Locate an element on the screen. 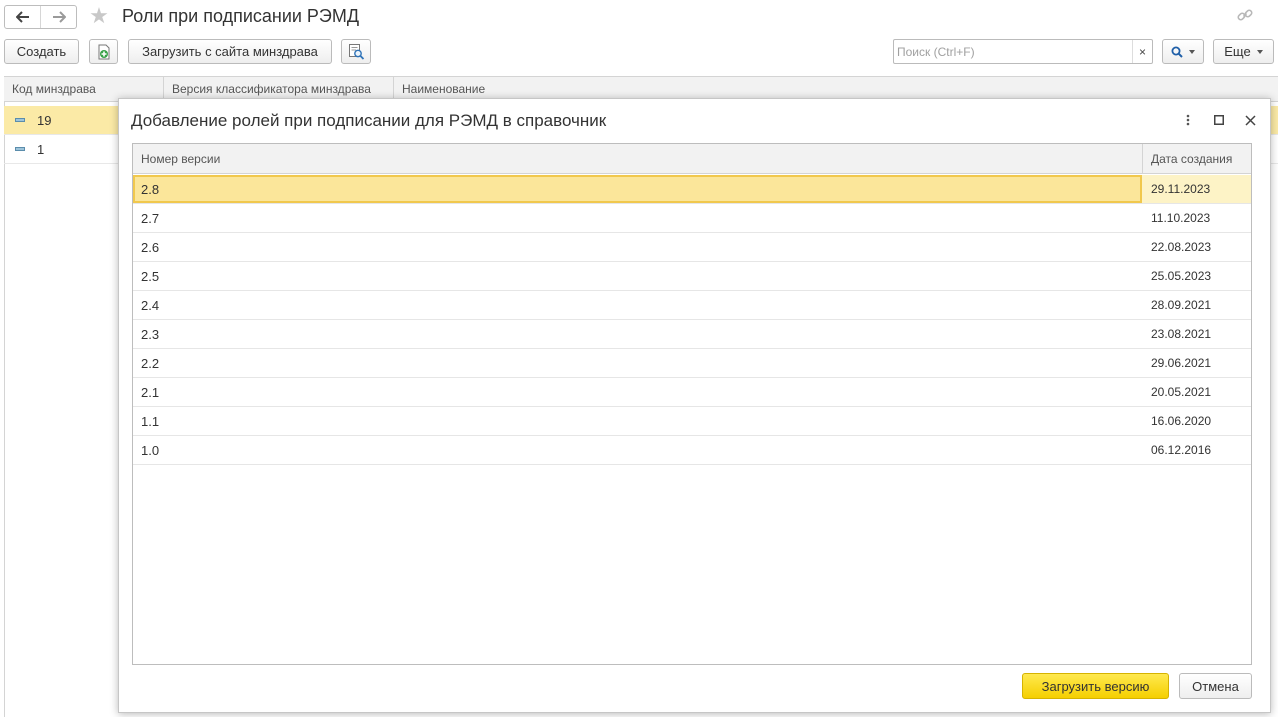  arrow-left-icon is located at coordinates (22, 17).